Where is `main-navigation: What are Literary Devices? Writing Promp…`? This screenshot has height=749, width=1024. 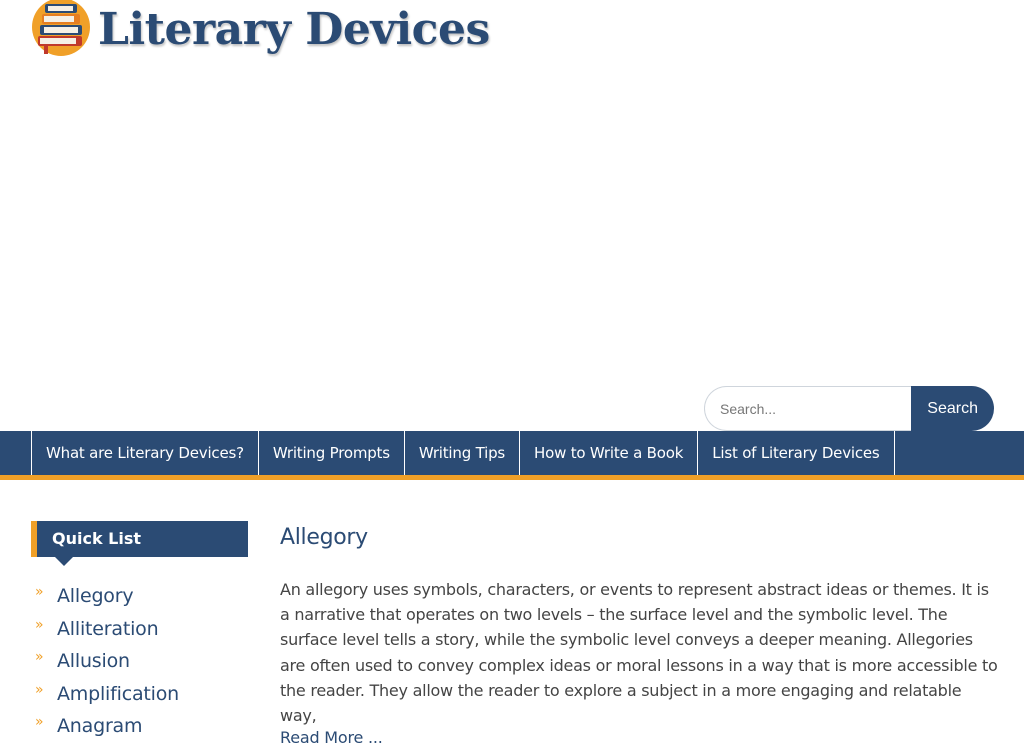 main-navigation: What are Literary Devices? Writing Promp… is located at coordinates (512, 455).